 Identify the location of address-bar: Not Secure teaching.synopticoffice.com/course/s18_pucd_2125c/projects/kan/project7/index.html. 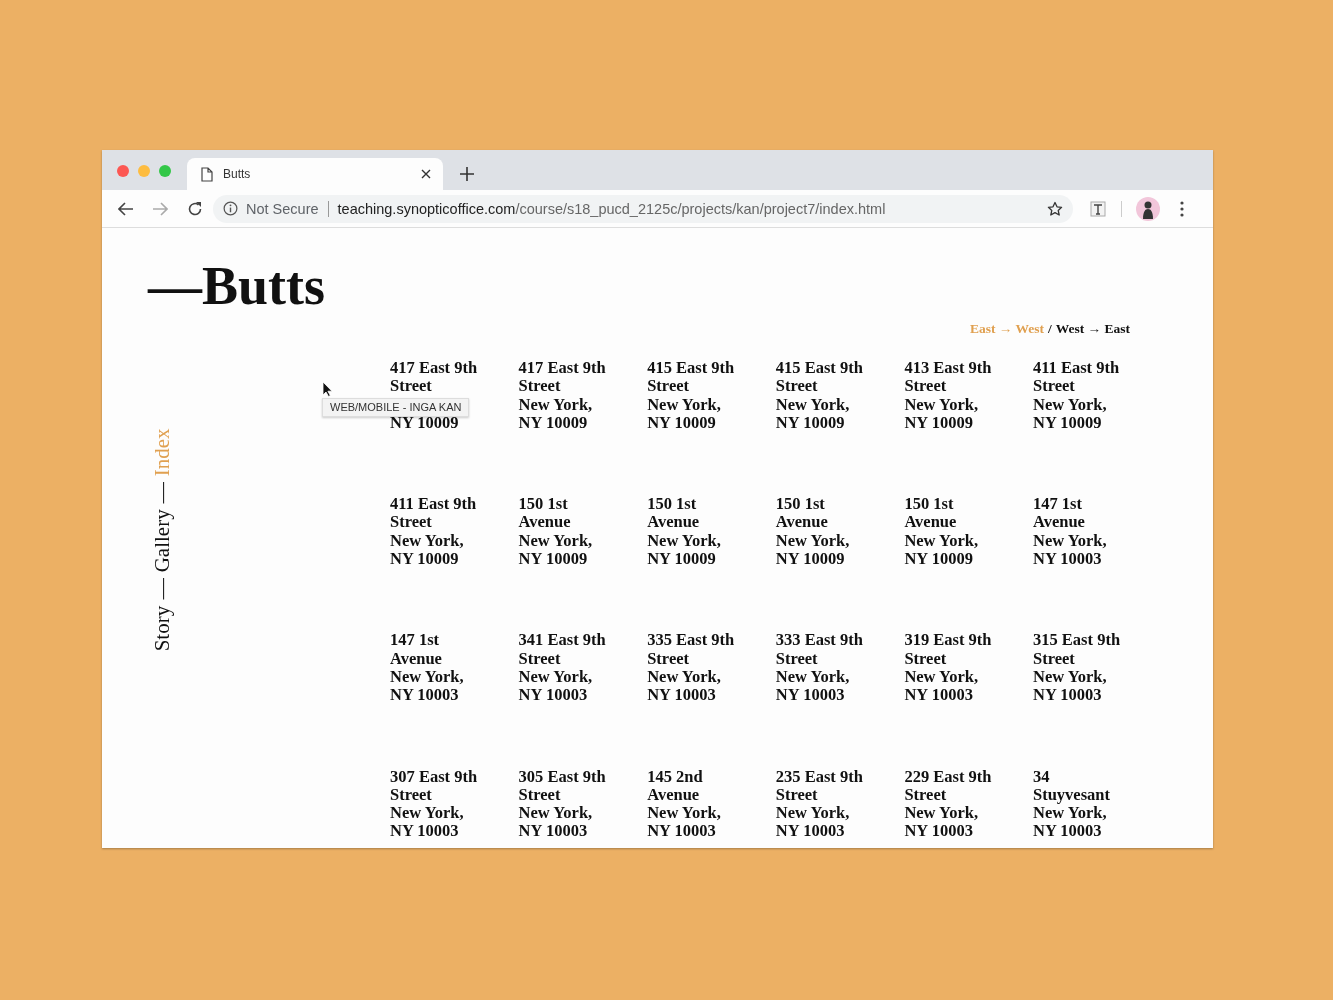
(643, 208).